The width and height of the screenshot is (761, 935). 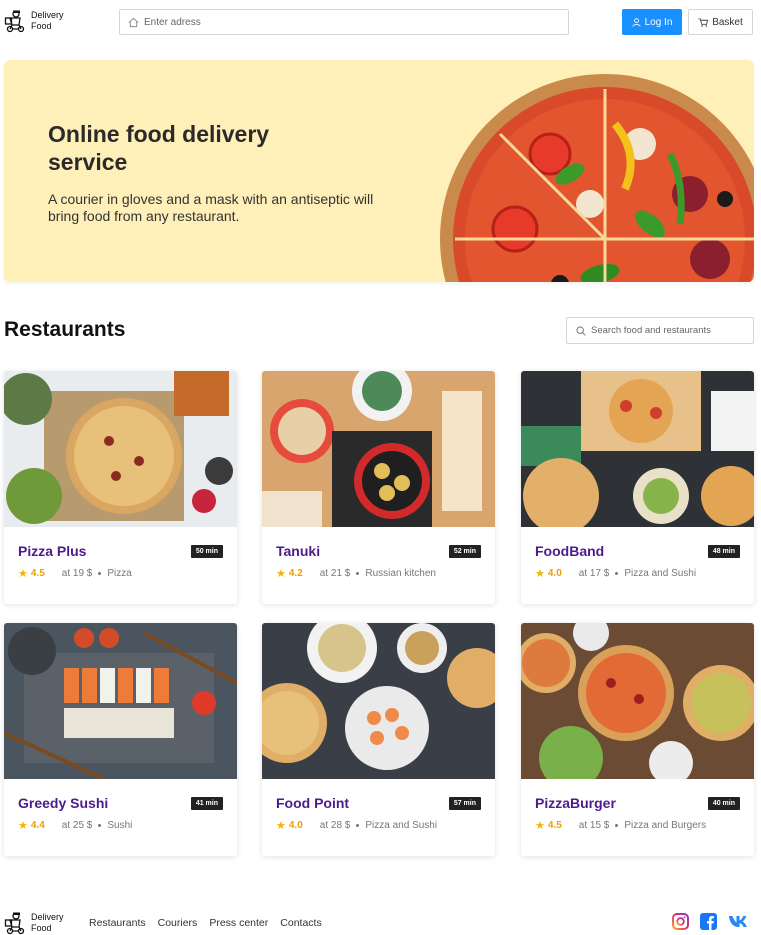 I want to click on price: at 19 $, so click(x=77, y=573).